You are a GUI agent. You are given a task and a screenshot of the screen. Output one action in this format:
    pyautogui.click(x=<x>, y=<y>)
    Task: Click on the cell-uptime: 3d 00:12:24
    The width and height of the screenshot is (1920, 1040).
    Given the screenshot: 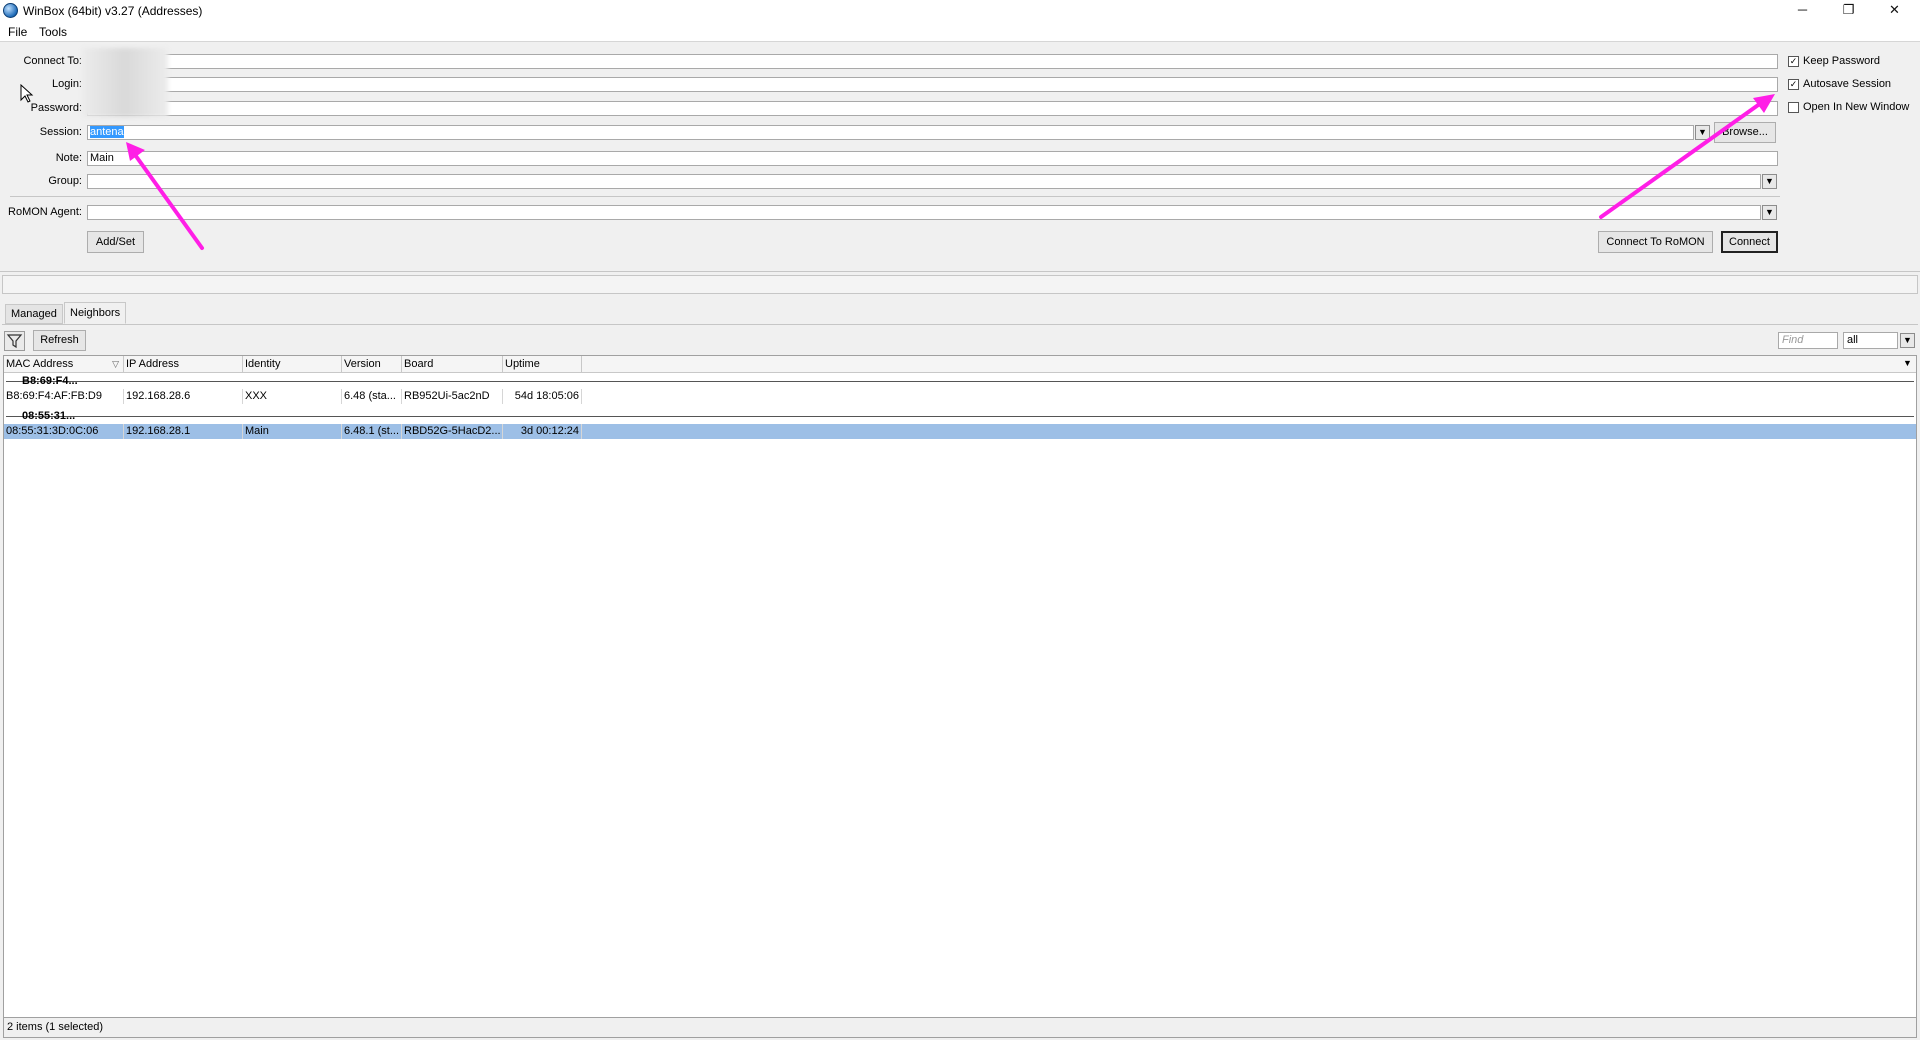 What is the action you would take?
    pyautogui.click(x=542, y=431)
    